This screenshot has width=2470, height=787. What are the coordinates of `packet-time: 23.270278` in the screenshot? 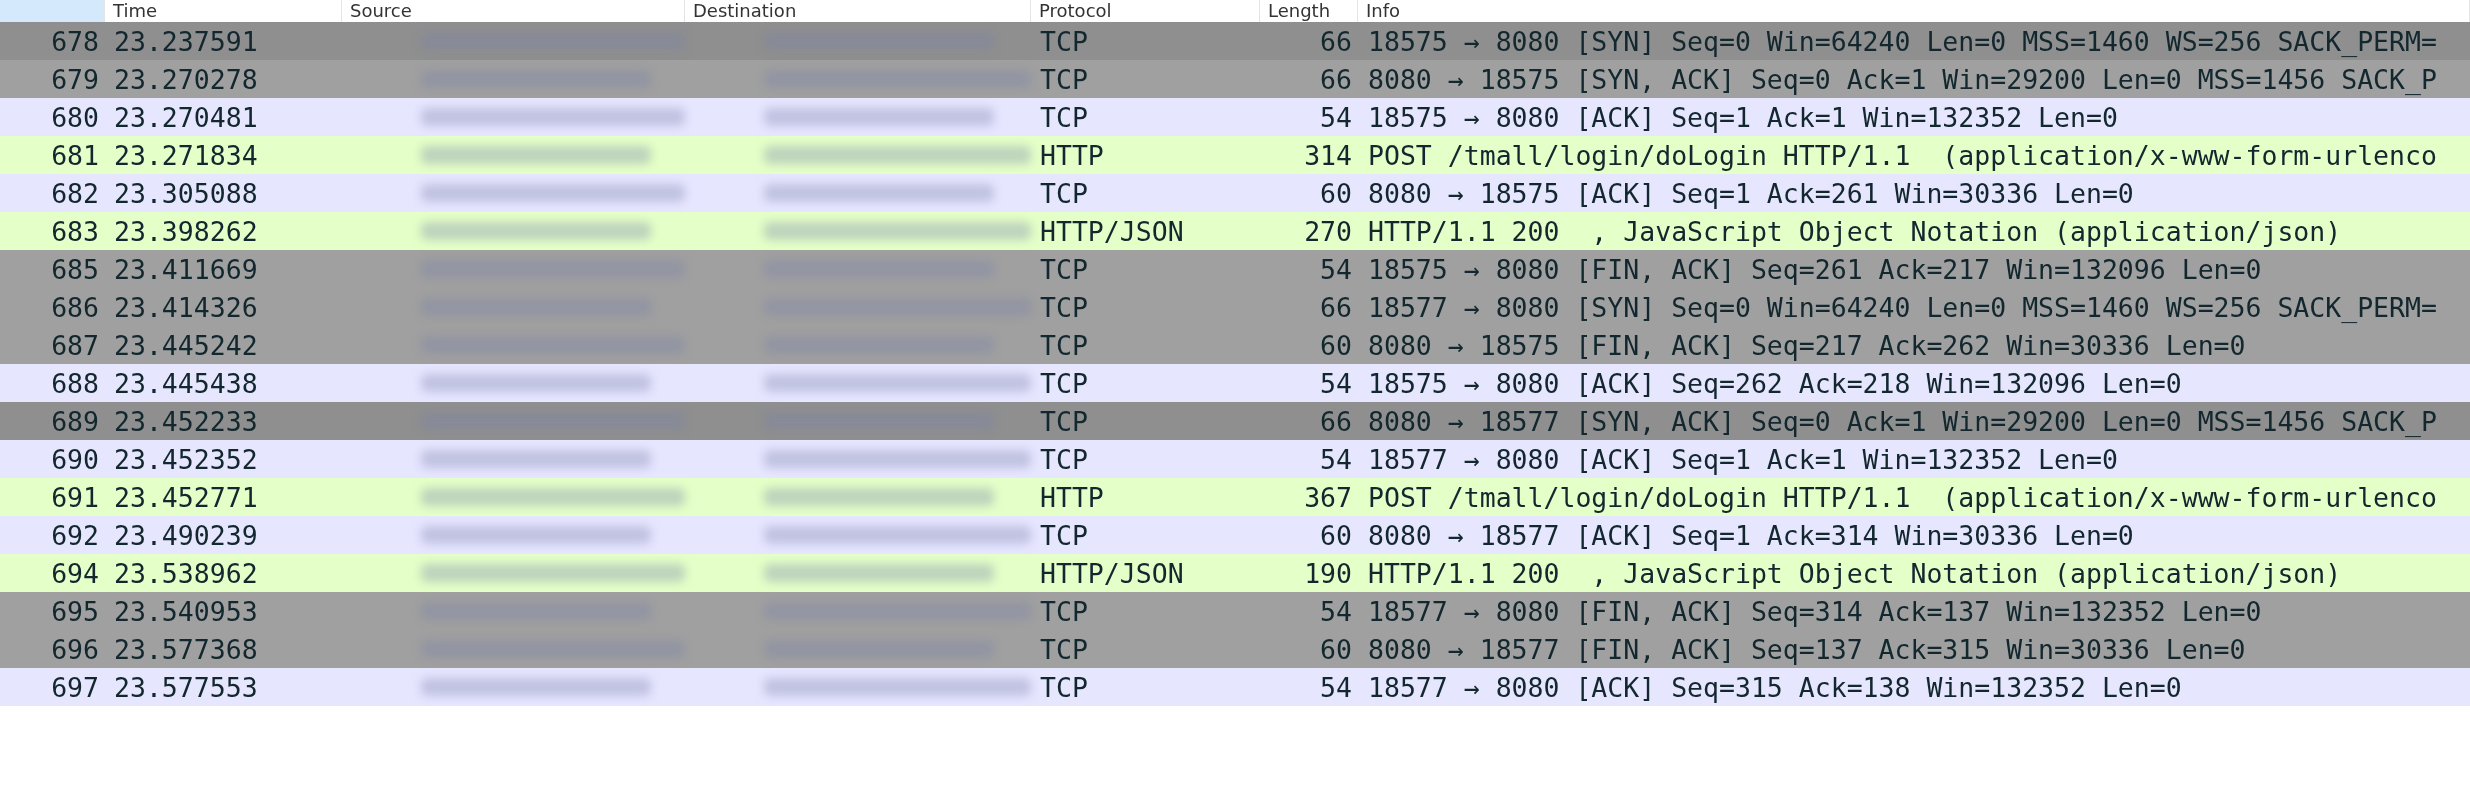 It's located at (186, 79).